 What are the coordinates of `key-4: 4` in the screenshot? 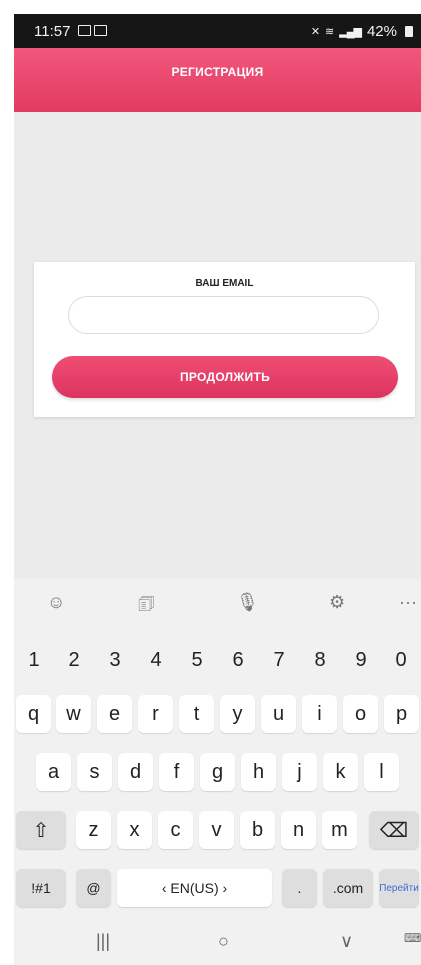 It's located at (156, 660).